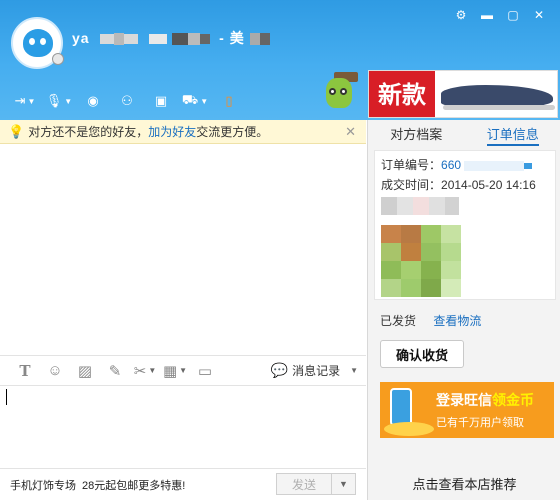 The height and width of the screenshot is (500, 560). What do you see at coordinates (58, 59) in the screenshot?
I see `status-clock-icon` at bounding box center [58, 59].